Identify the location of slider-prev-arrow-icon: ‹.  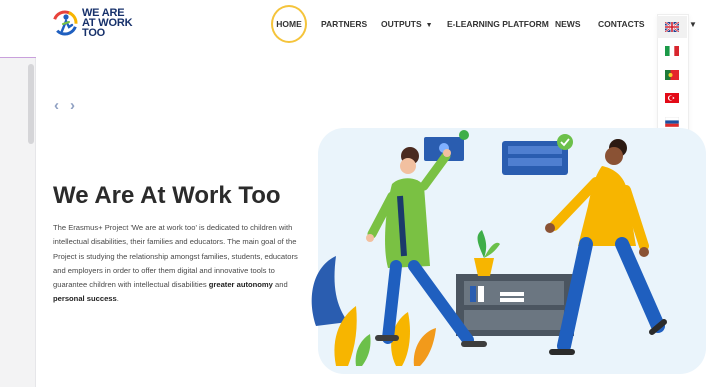
(56, 105).